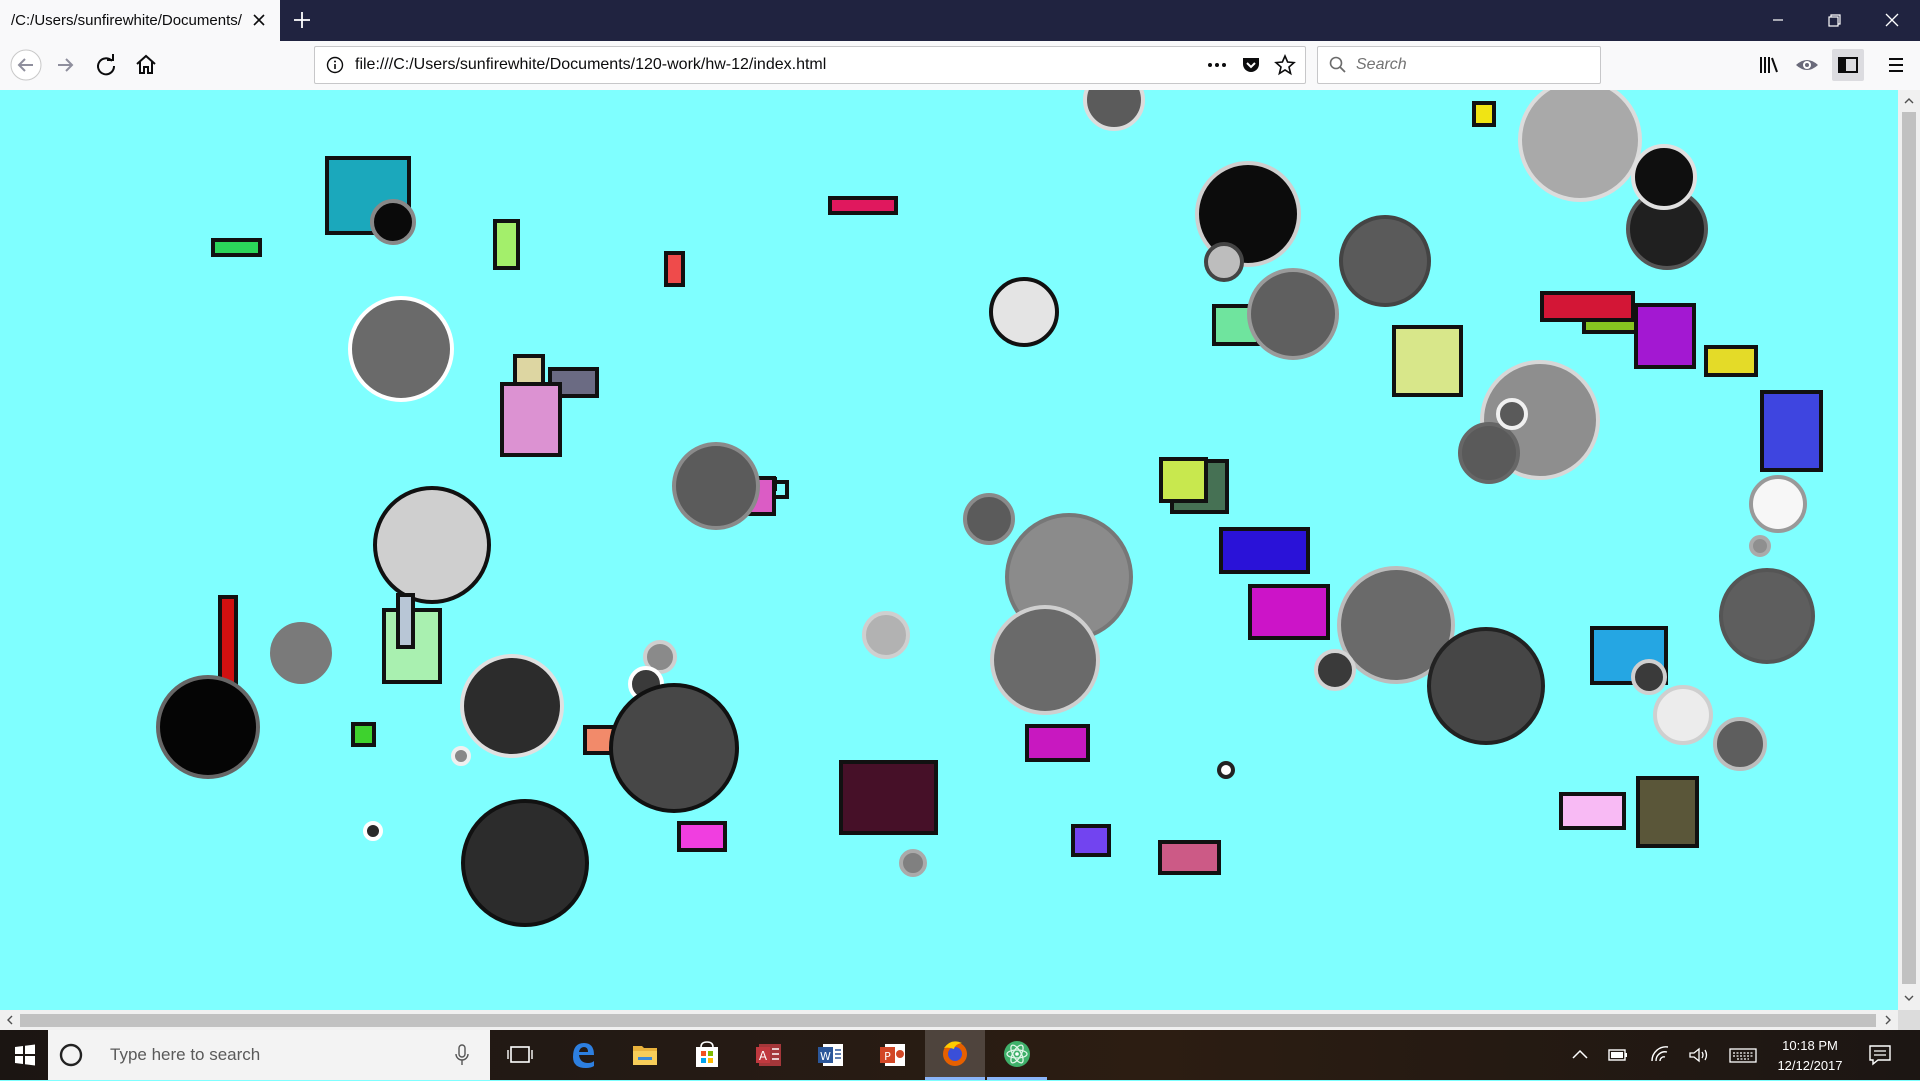 The image size is (1920, 1081). I want to click on search-placeholder: Search, so click(1381, 64).